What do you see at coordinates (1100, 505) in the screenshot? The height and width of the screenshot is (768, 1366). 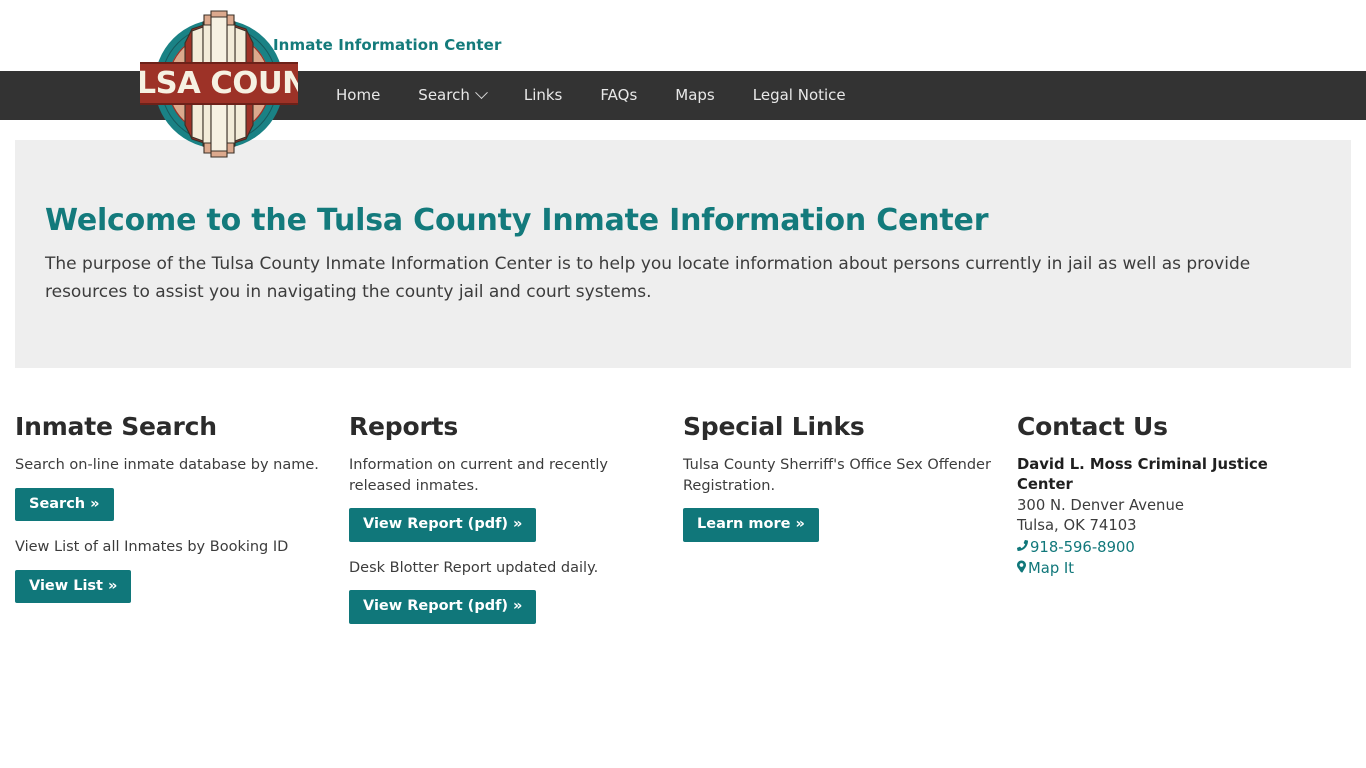 I see `contact-street-address: 300 N. Denver Avenue` at bounding box center [1100, 505].